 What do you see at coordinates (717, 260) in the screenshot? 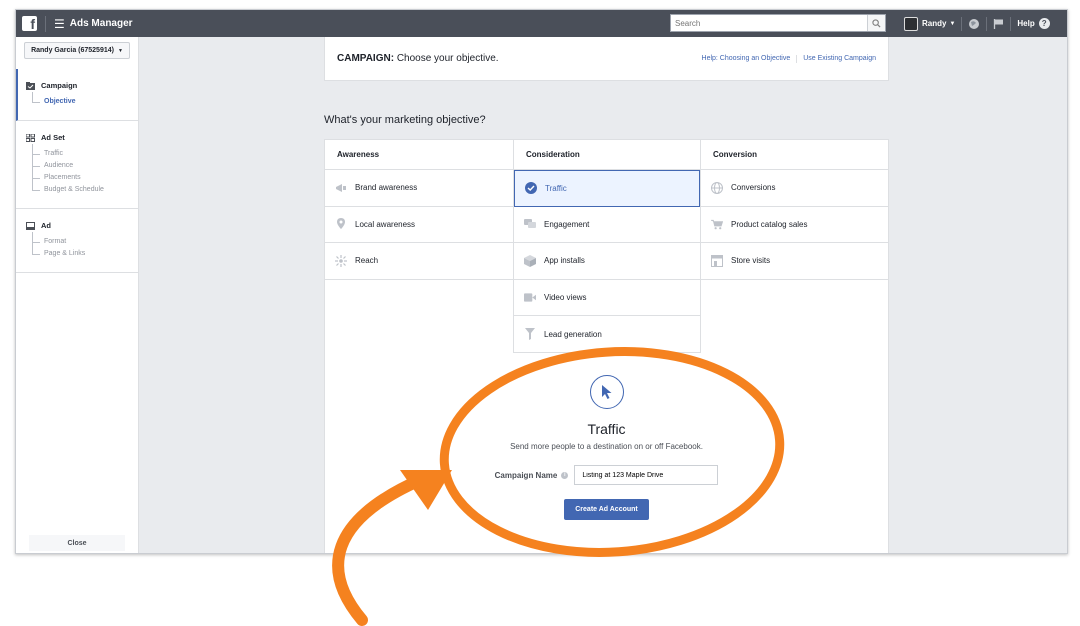
I see `store-icon` at bounding box center [717, 260].